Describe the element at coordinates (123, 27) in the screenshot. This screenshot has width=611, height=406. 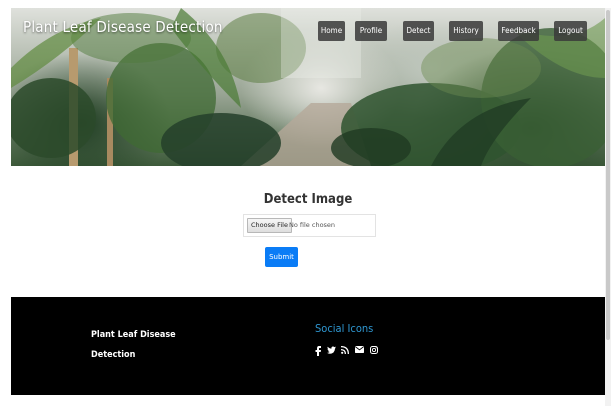
I see `site-brand: Plant Leaf Disease Detection` at that location.